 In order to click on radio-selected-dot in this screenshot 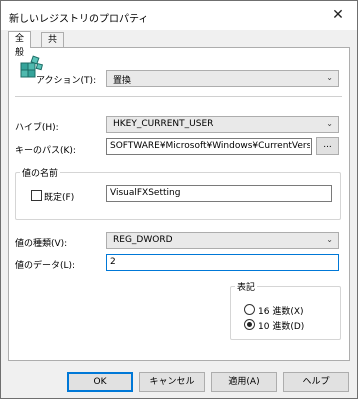, I will do `click(249, 324)`.